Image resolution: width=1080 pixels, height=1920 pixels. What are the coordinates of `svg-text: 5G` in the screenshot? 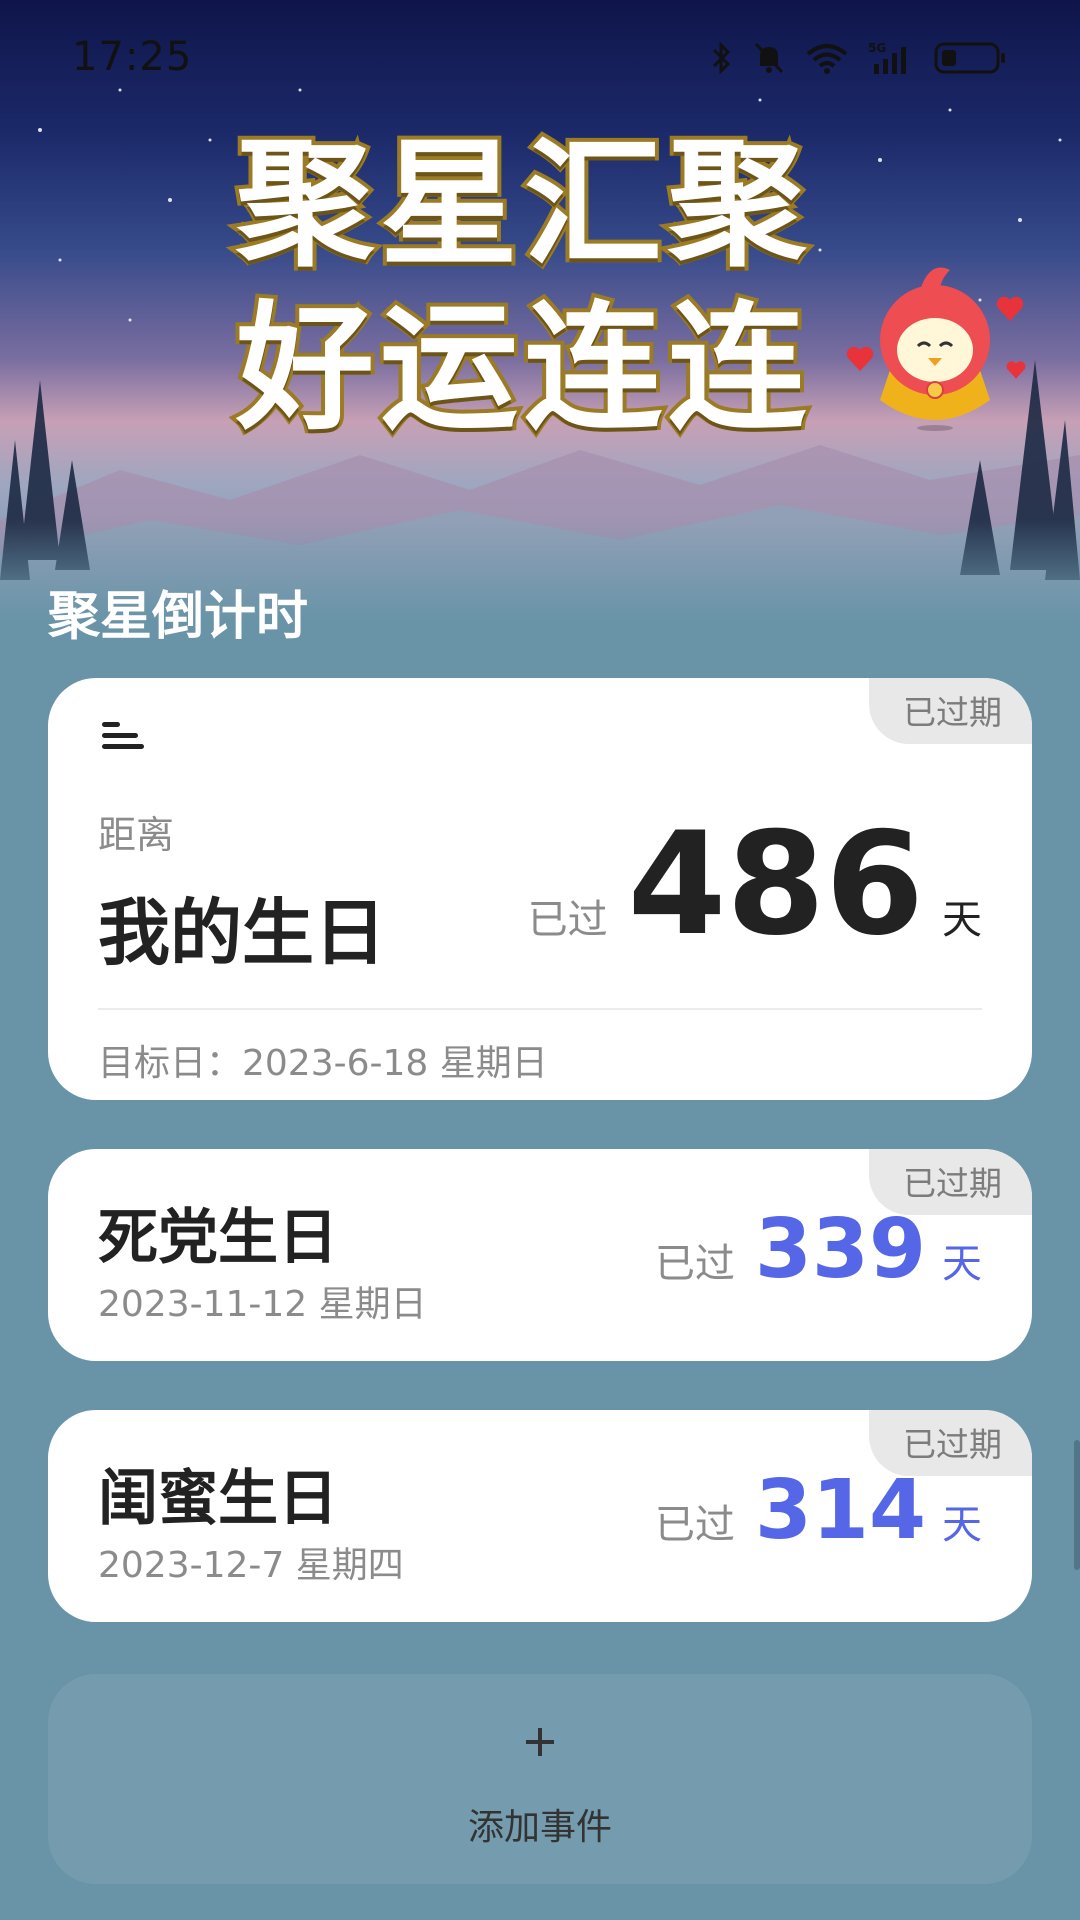 It's located at (877, 48).